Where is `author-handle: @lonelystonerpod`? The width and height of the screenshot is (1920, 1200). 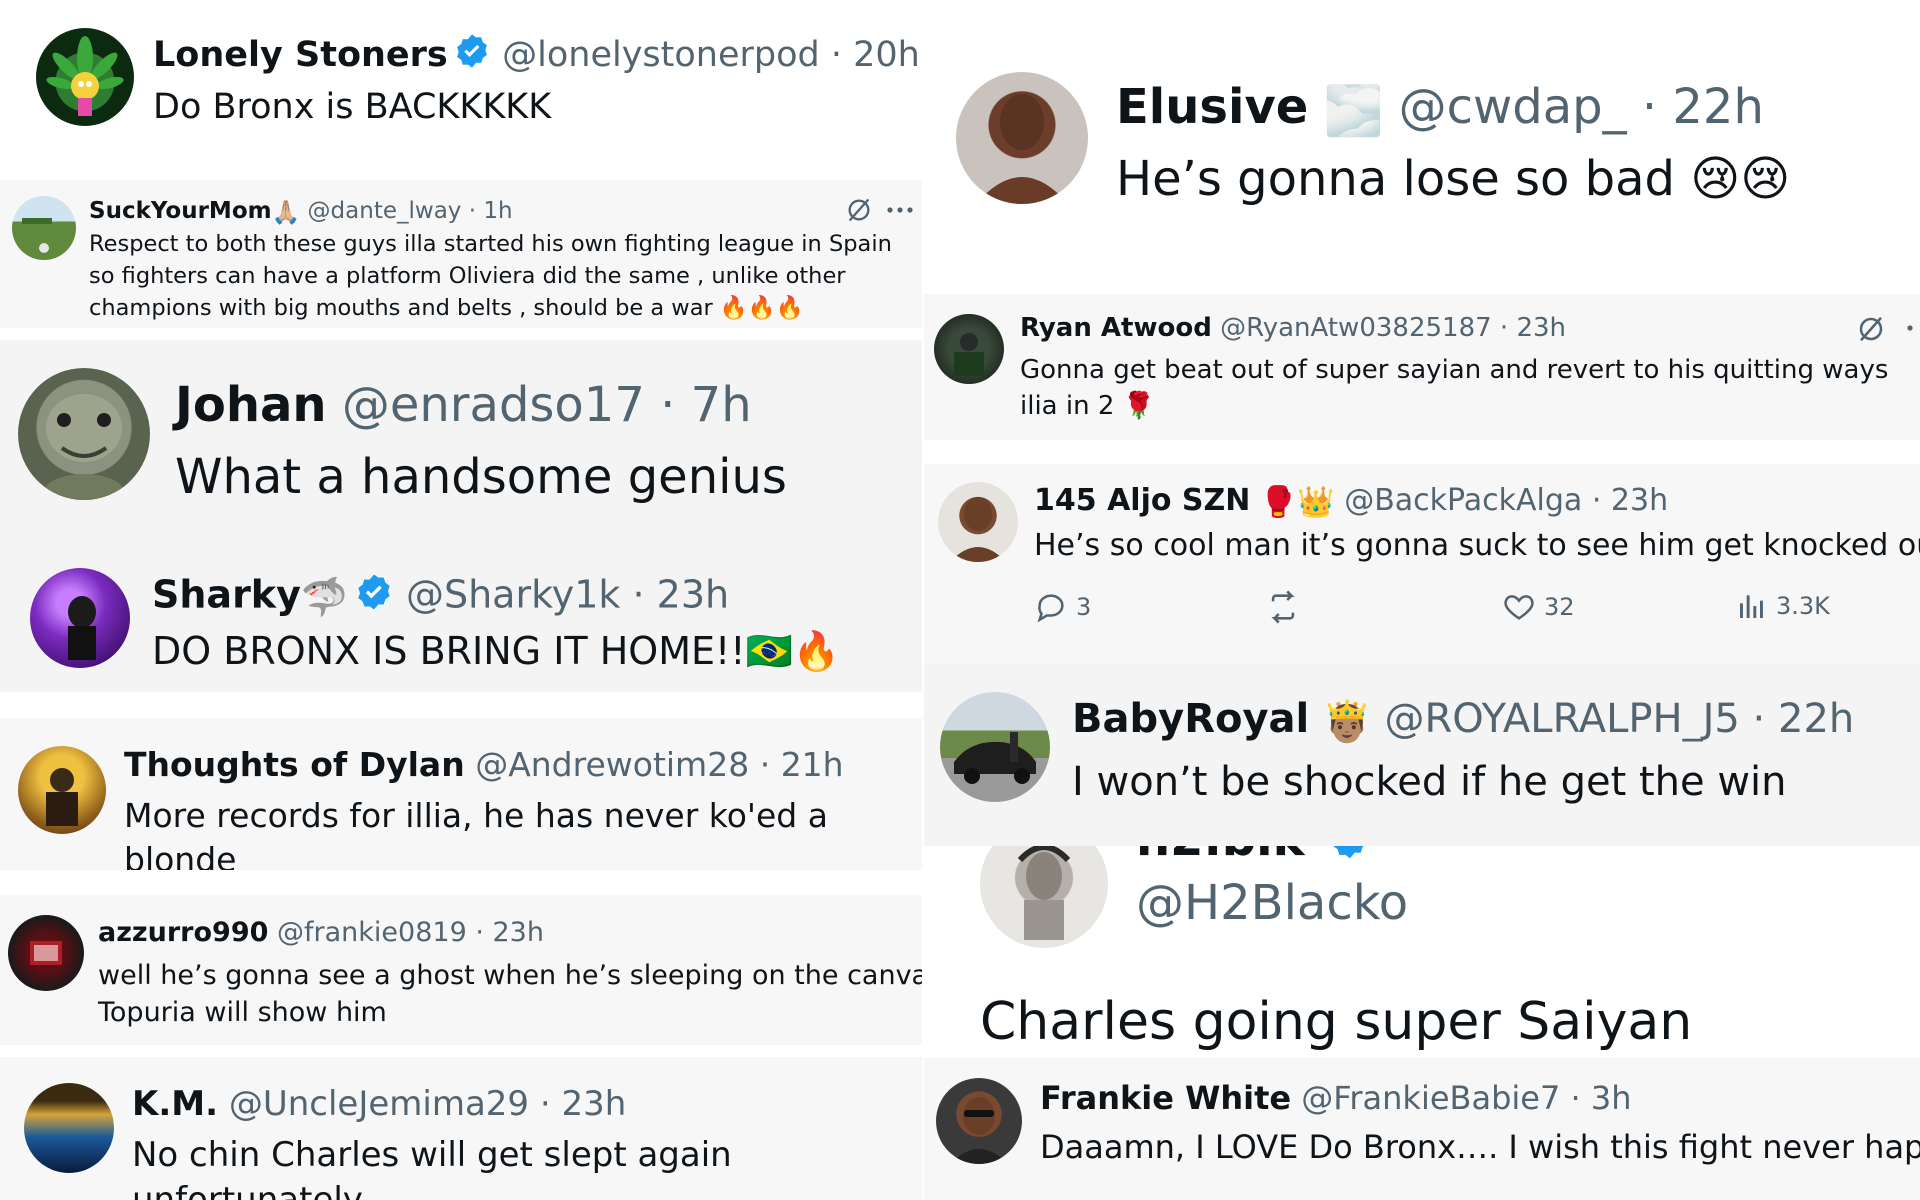
author-handle: @lonelystonerpod is located at coordinates (661, 55).